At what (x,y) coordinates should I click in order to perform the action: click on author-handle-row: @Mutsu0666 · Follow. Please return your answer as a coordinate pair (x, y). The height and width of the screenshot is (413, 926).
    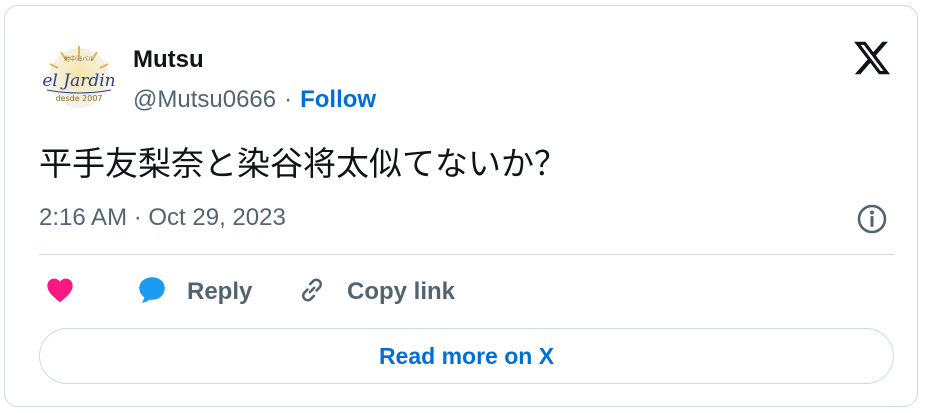
    Looking at the image, I should click on (254, 100).